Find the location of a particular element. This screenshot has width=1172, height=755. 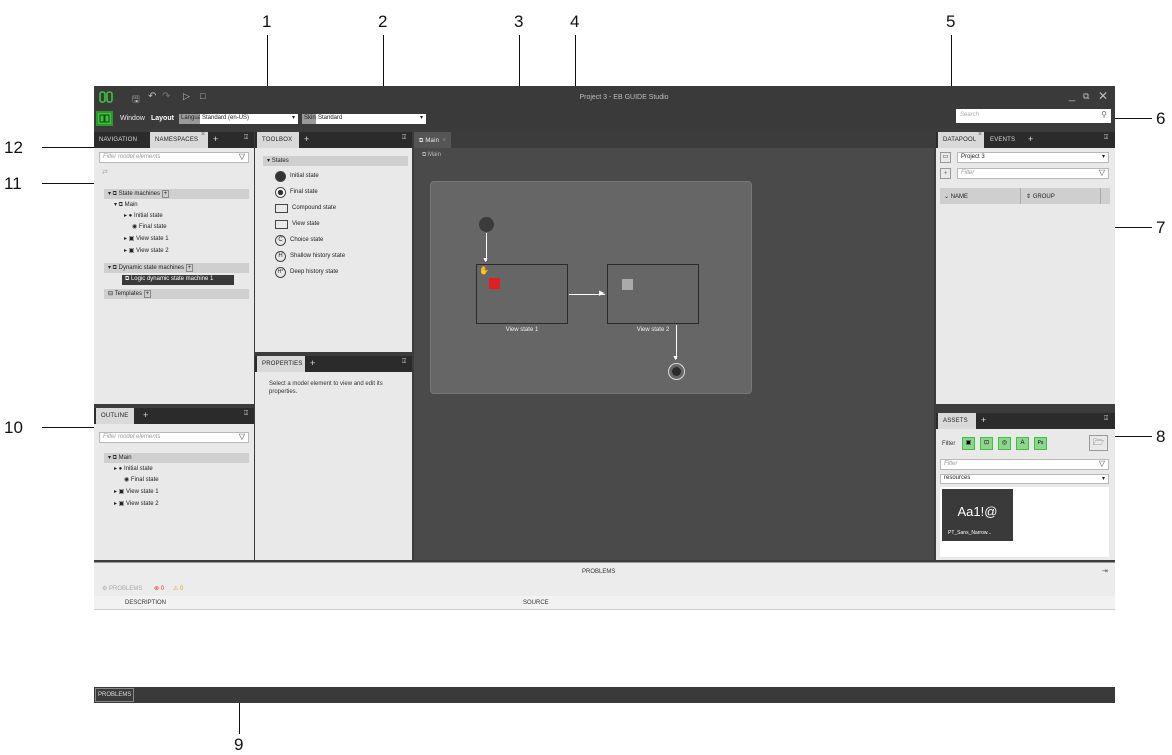

outline-final-state: ◉ Final state is located at coordinates (141, 481).